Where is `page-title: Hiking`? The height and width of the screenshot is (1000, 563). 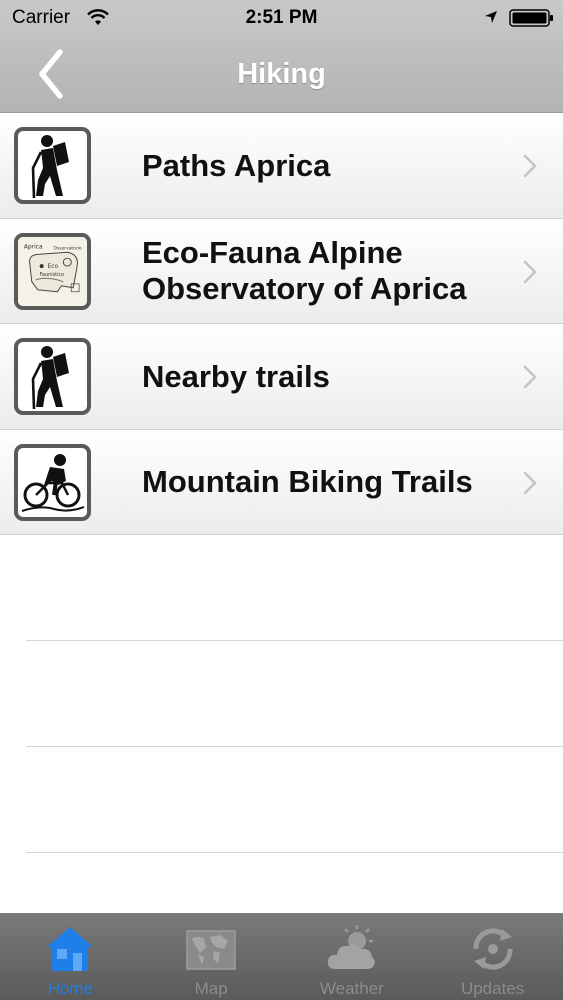
page-title: Hiking is located at coordinates (281, 74).